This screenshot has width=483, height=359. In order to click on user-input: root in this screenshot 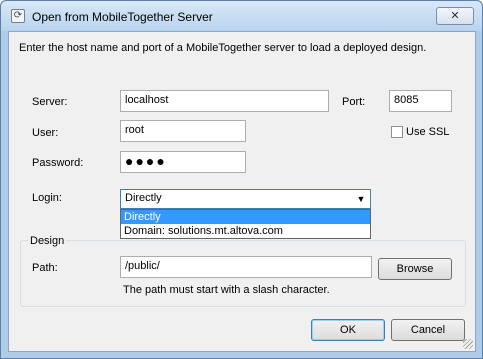, I will do `click(183, 131)`.